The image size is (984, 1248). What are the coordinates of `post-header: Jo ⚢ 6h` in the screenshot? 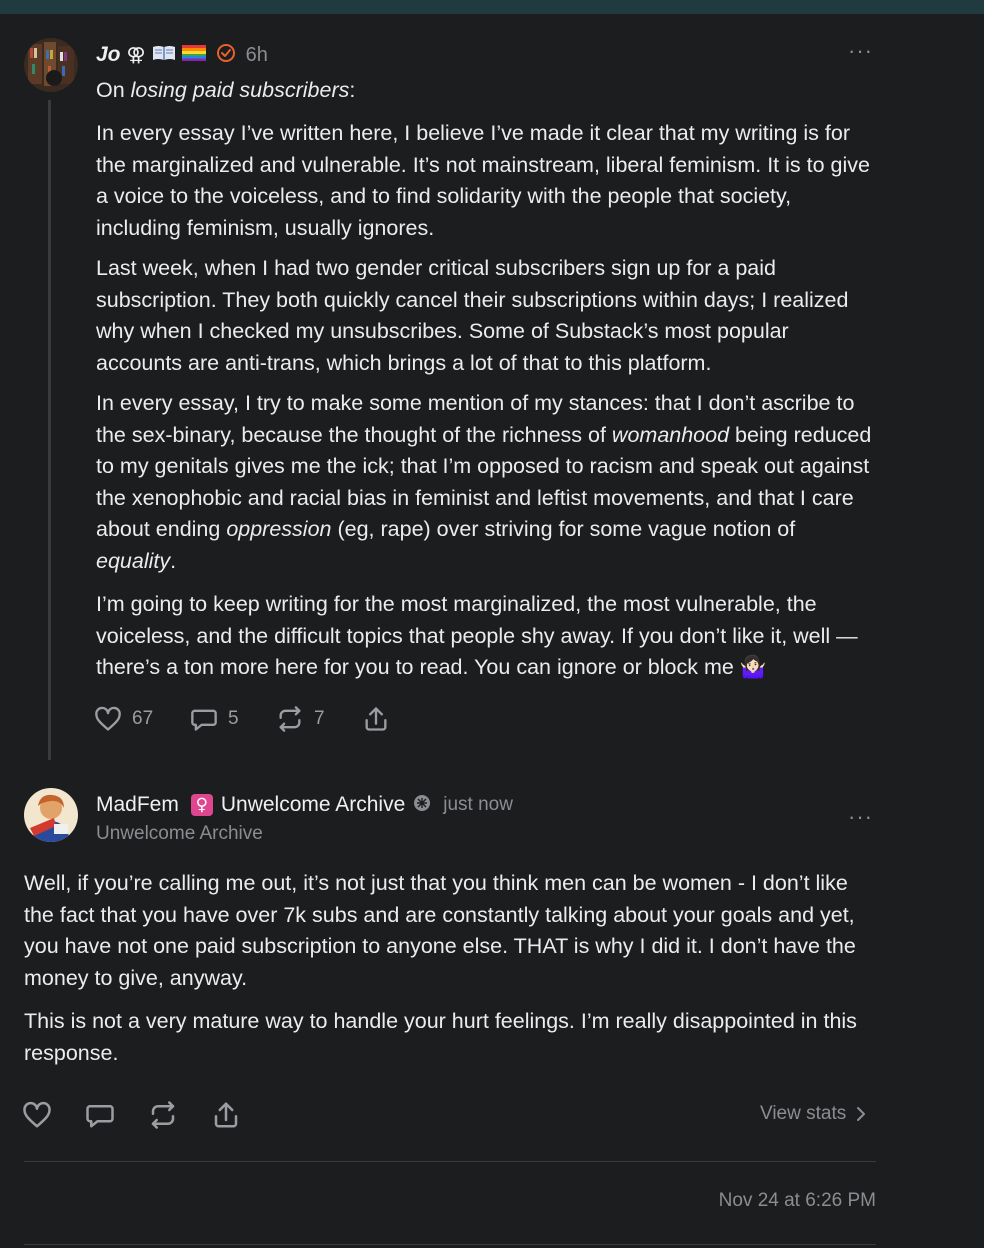 It's located at (182, 55).